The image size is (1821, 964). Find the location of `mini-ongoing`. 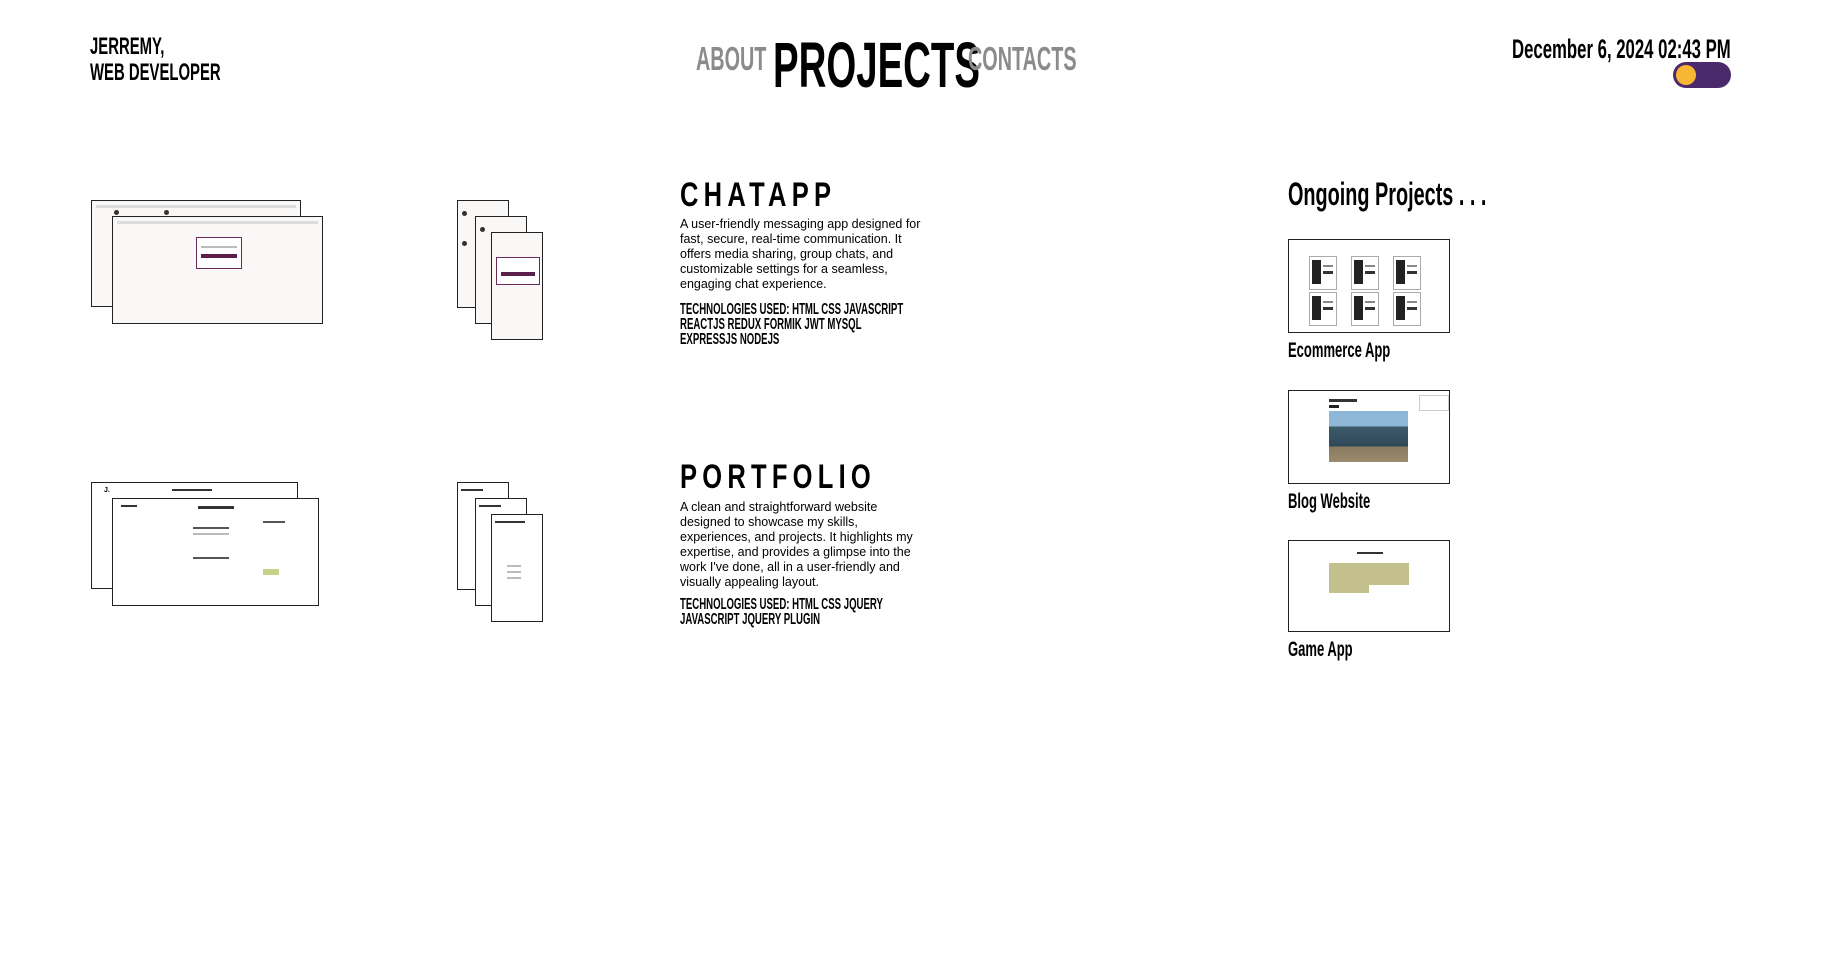

mini-ongoing is located at coordinates (274, 522).